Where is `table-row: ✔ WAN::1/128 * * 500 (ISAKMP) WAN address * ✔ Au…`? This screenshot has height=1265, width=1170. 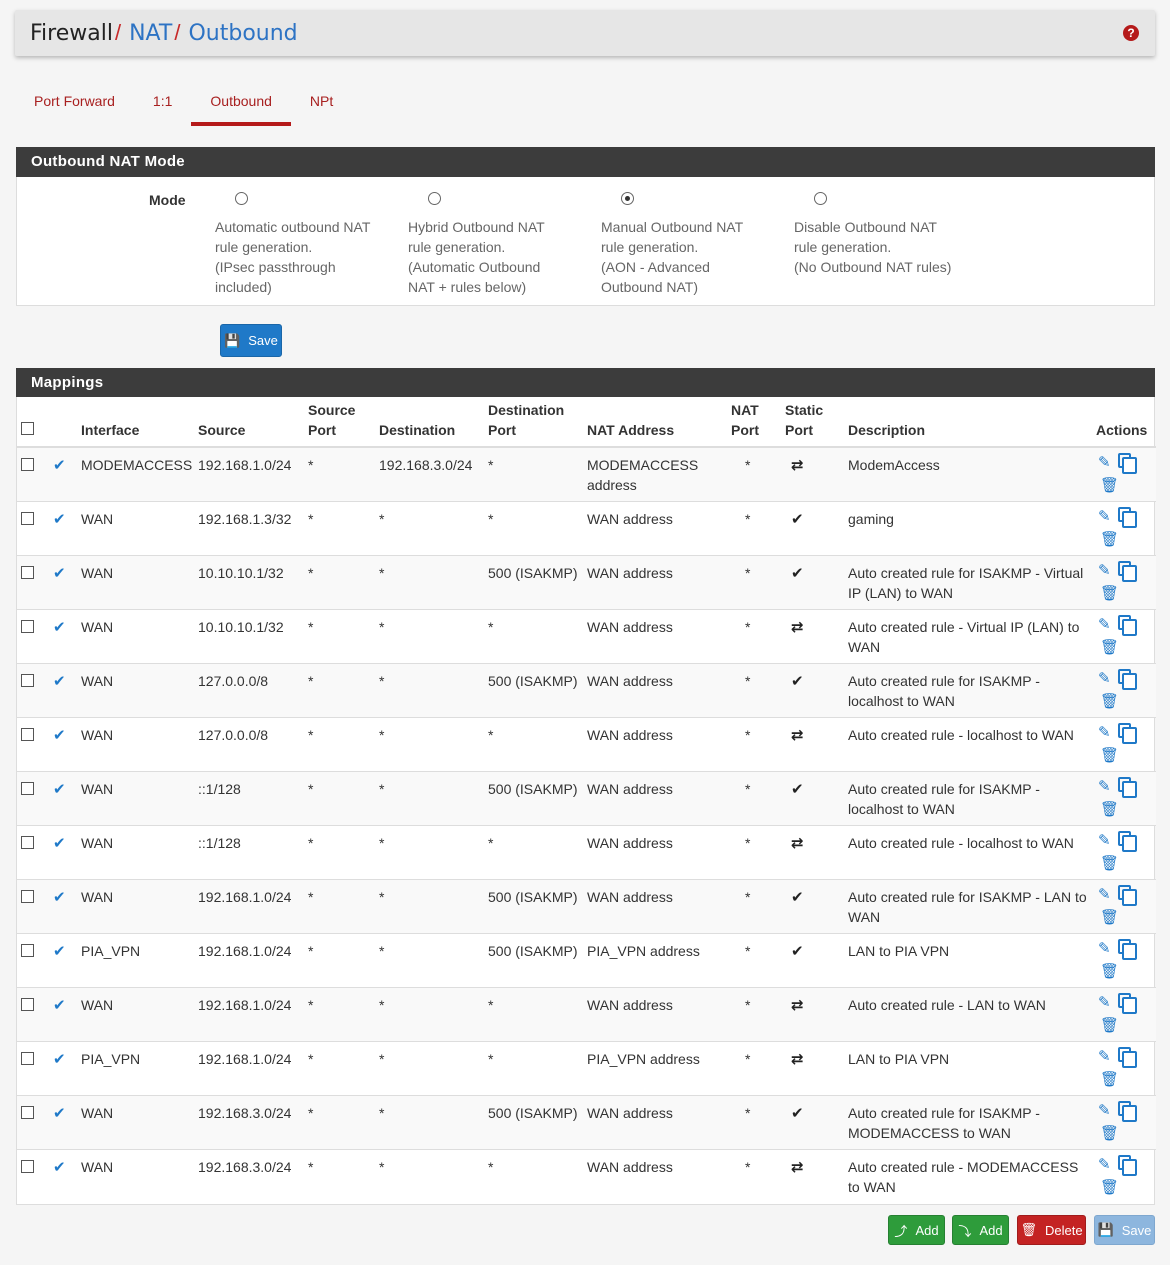 table-row: ✔ WAN::1/128 * * 500 (ISAKMP) WAN address * ✔ Au… is located at coordinates (586, 797).